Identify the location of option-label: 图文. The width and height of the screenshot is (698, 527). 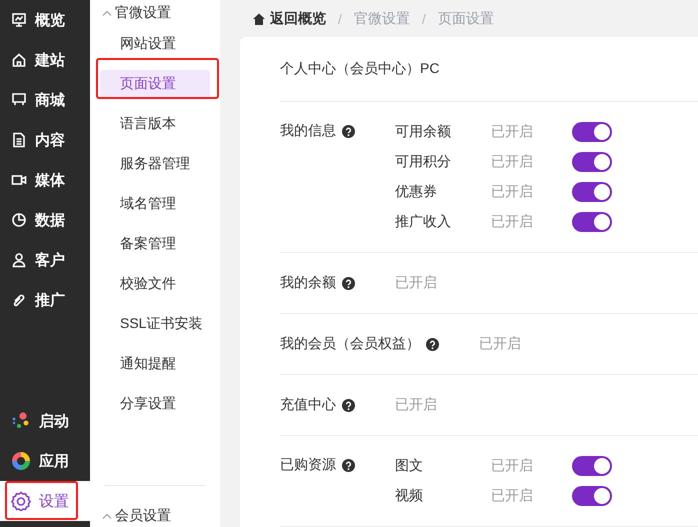
(409, 466).